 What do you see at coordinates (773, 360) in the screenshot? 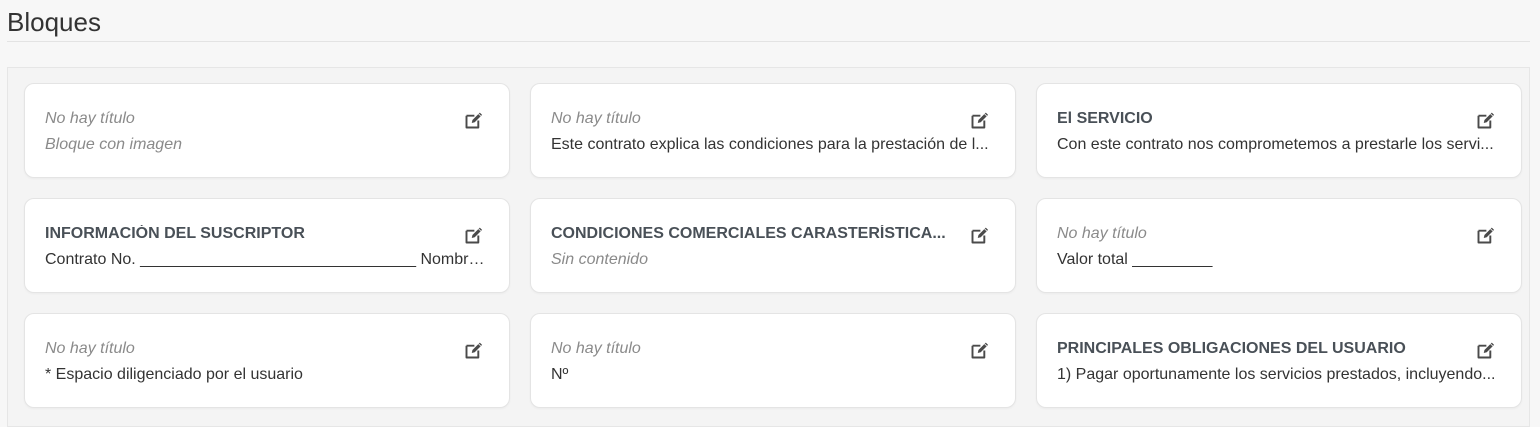
I see `block-card: No hay título Nº` at bounding box center [773, 360].